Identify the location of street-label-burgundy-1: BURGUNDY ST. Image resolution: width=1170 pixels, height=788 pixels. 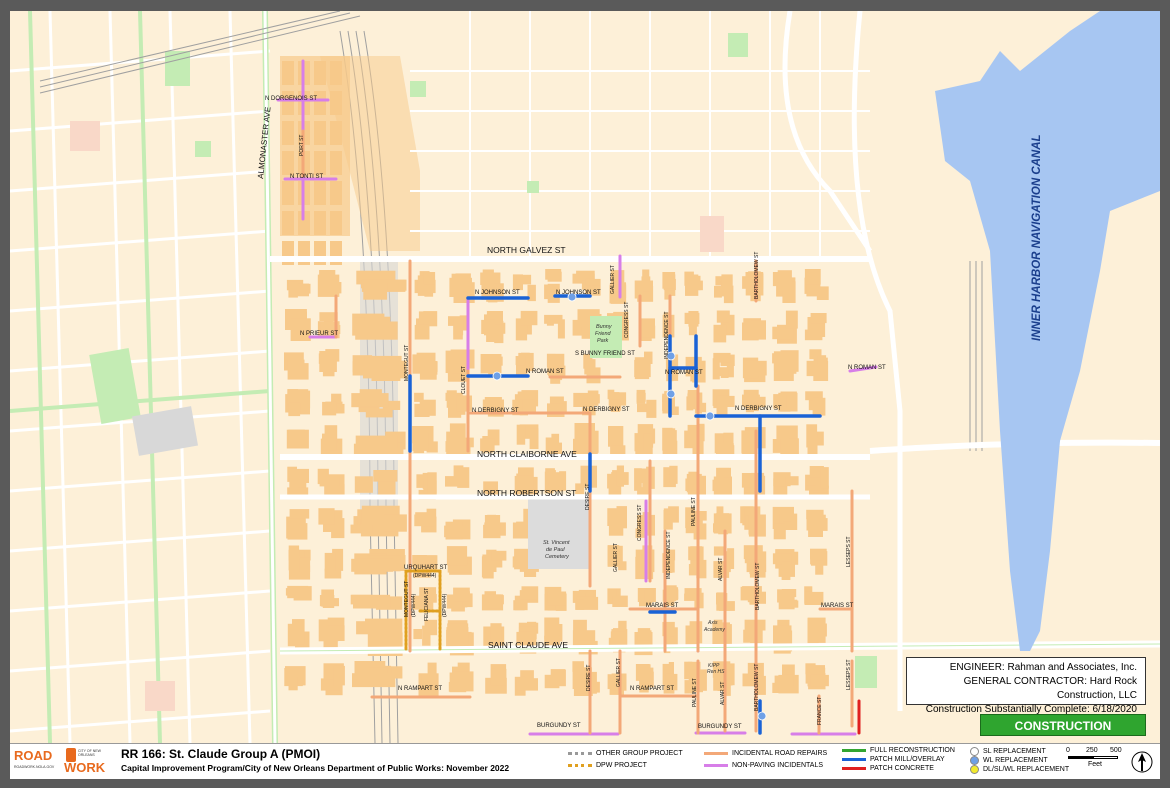
(559, 726).